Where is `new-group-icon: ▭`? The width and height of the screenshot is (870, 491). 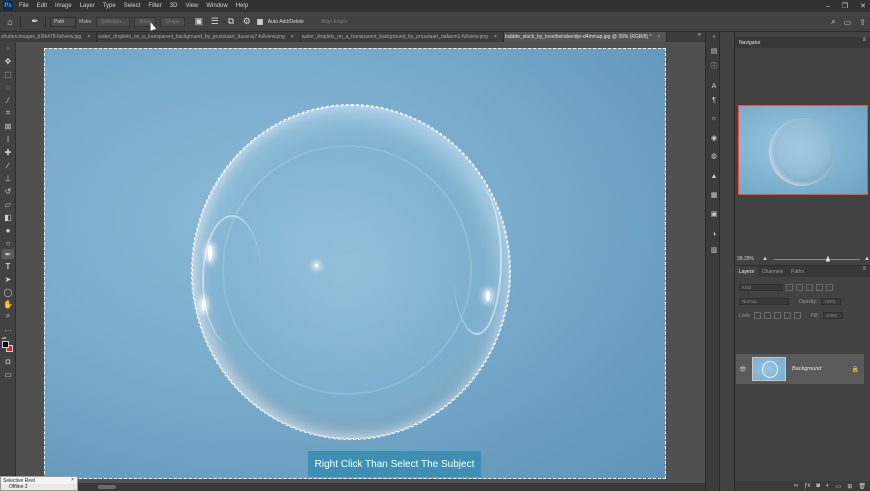 new-group-icon: ▭ is located at coordinates (839, 486).